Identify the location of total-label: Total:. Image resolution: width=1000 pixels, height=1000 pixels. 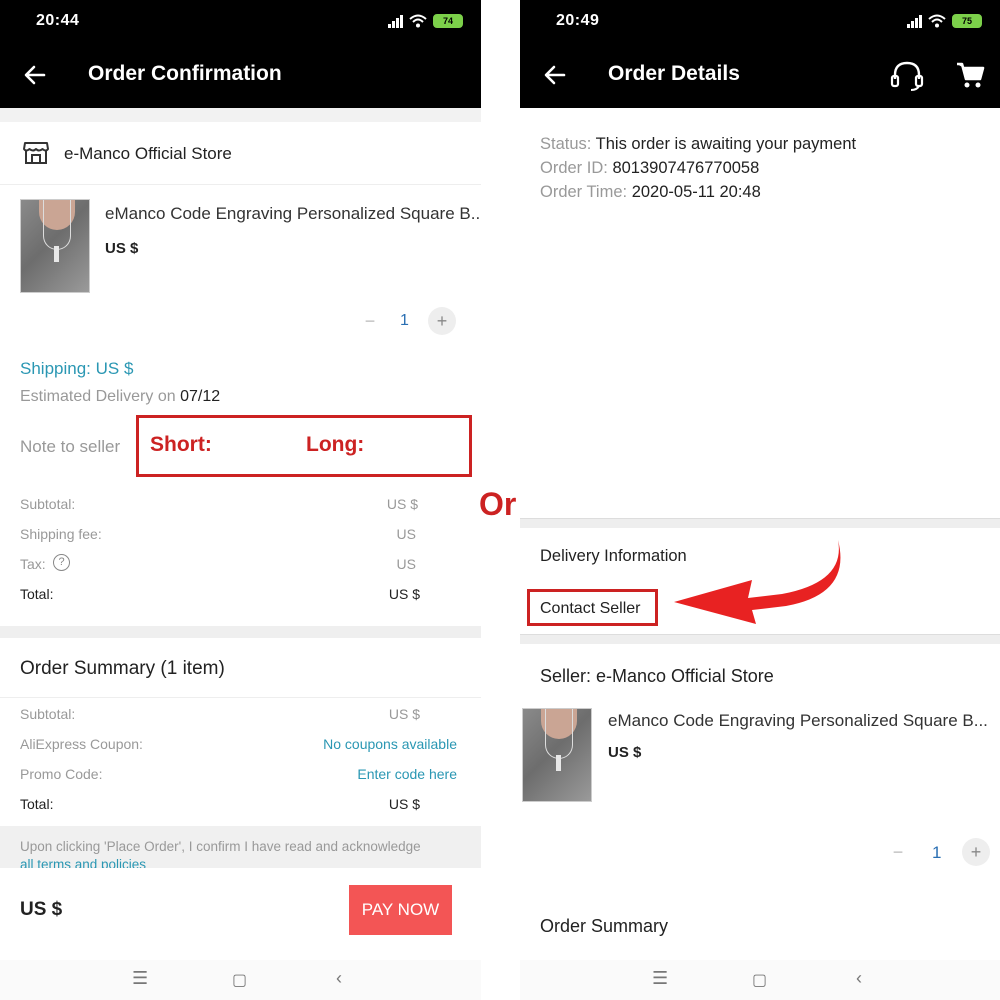
(37, 594).